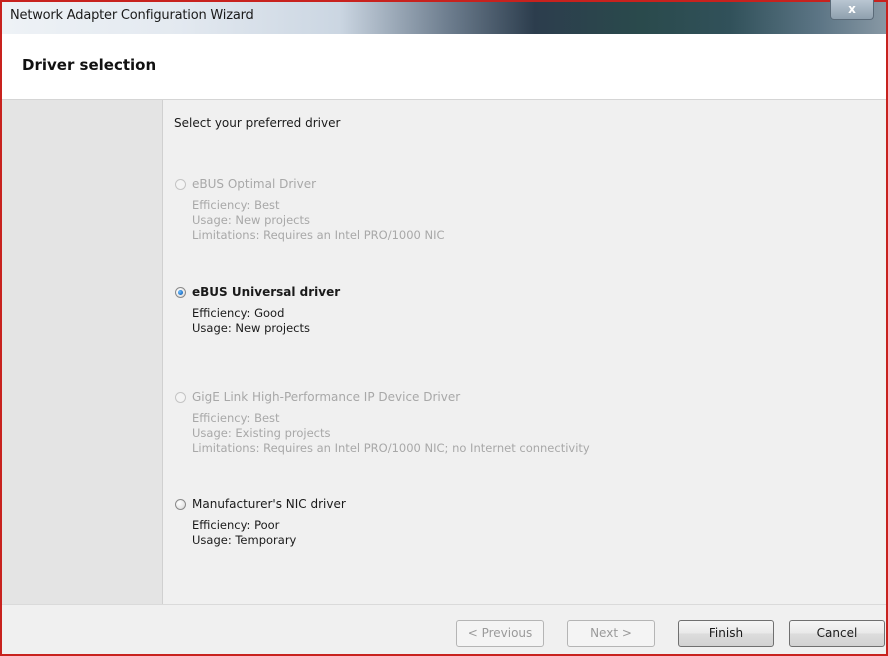 This screenshot has width=888, height=656. I want to click on window-title: Network Adapter Configuration Wizard, so click(132, 15).